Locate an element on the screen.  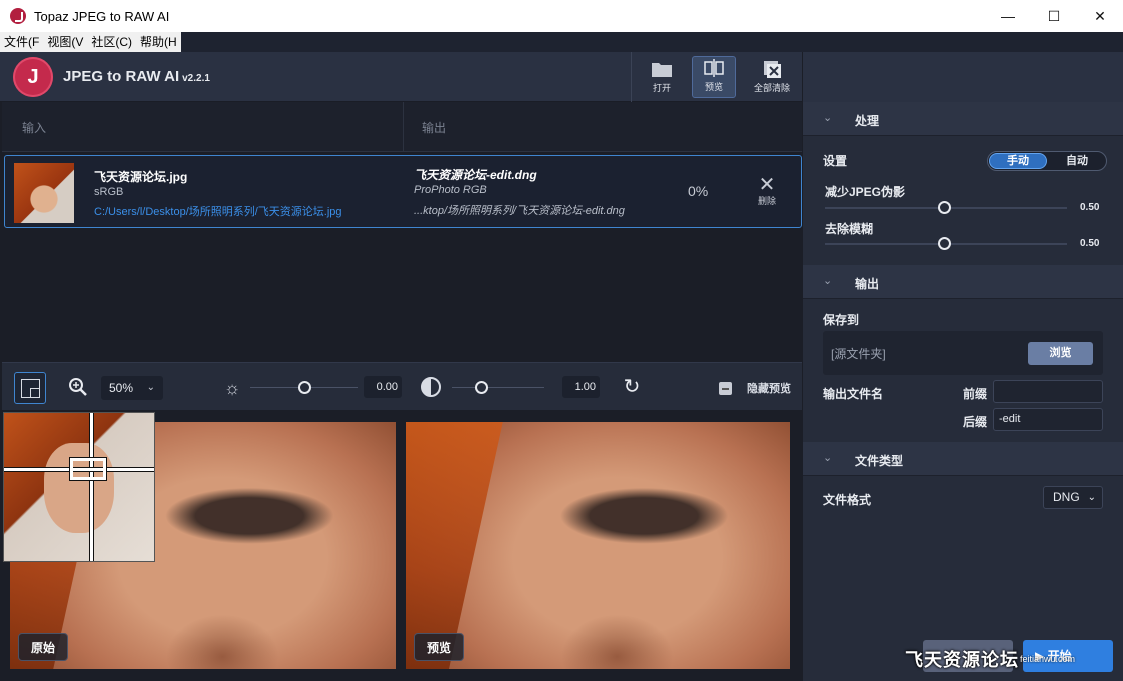
navigator-thumbnail is located at coordinates (79, 487).